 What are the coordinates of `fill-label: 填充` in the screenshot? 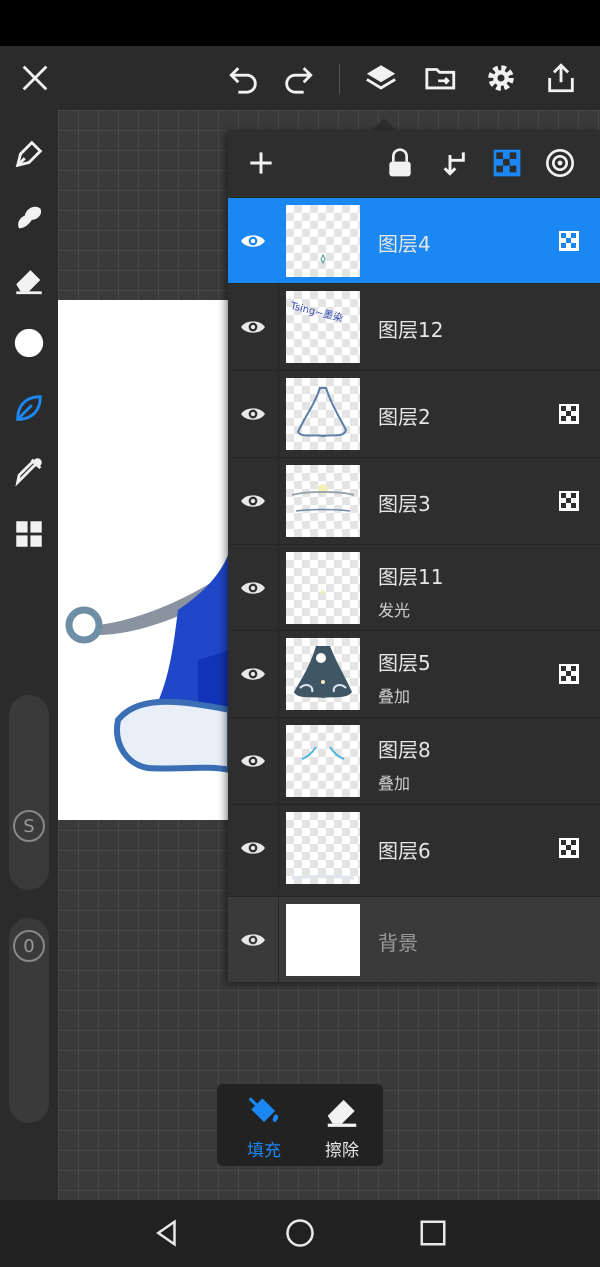 It's located at (264, 1151).